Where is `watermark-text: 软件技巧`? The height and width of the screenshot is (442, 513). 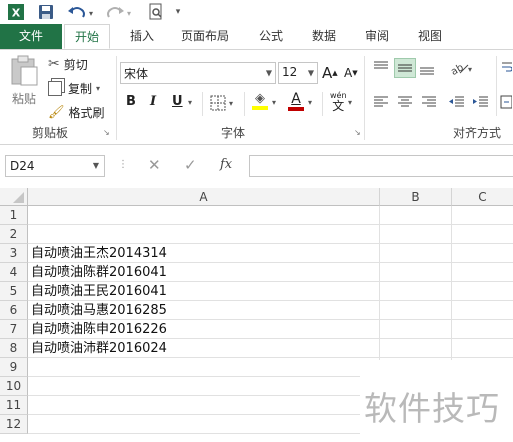 watermark-text: 软件技巧 is located at coordinates (432, 408).